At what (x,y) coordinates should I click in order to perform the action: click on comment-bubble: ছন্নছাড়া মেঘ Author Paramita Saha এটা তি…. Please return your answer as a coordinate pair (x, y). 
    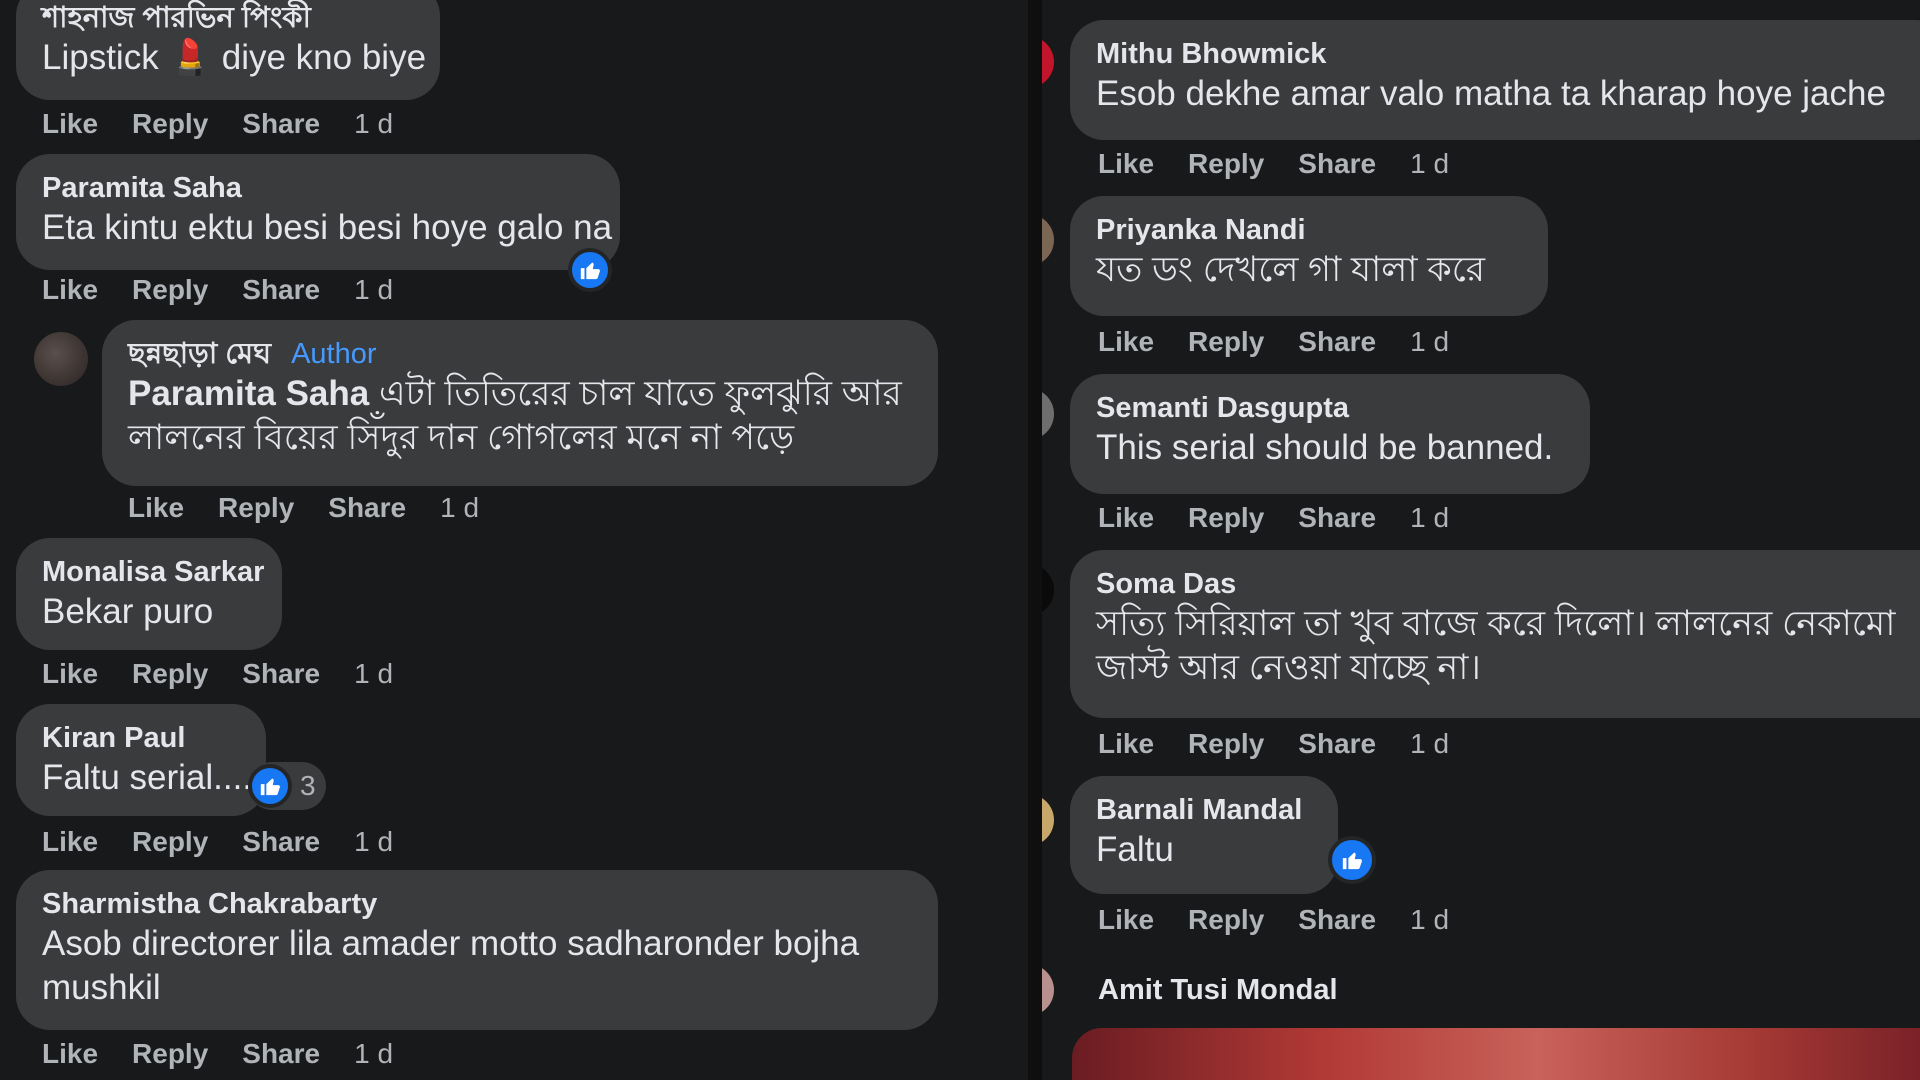
    Looking at the image, I should click on (520, 403).